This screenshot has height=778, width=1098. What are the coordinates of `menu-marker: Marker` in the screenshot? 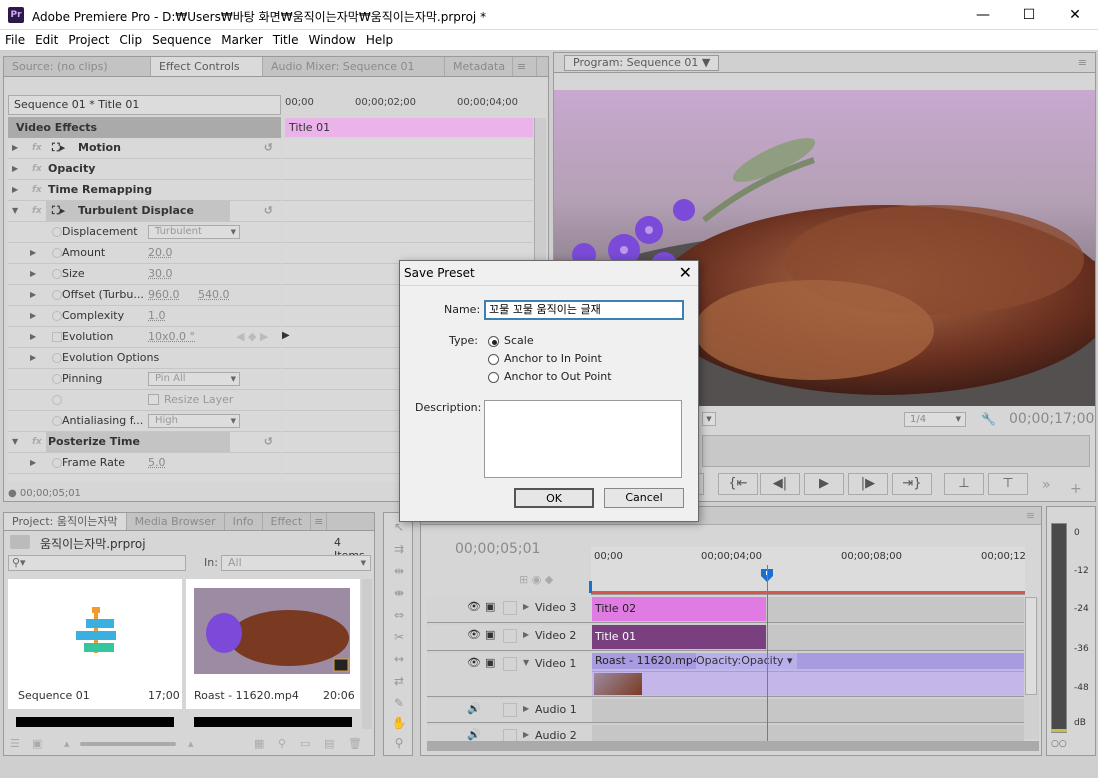 It's located at (241, 40).